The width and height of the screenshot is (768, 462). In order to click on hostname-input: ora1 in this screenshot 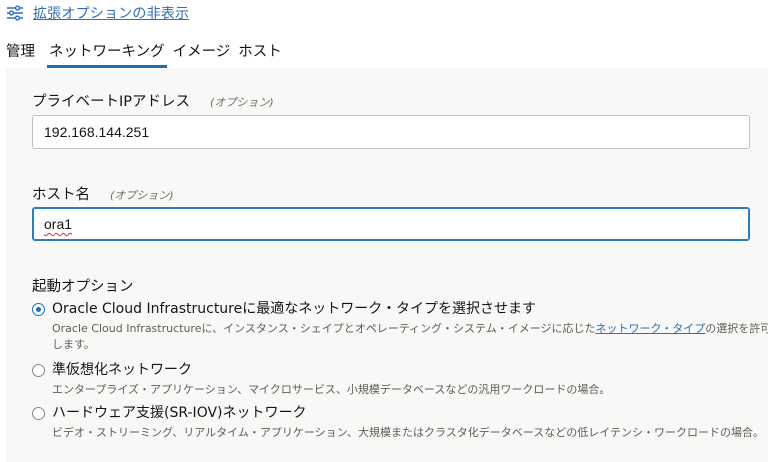, I will do `click(391, 224)`.